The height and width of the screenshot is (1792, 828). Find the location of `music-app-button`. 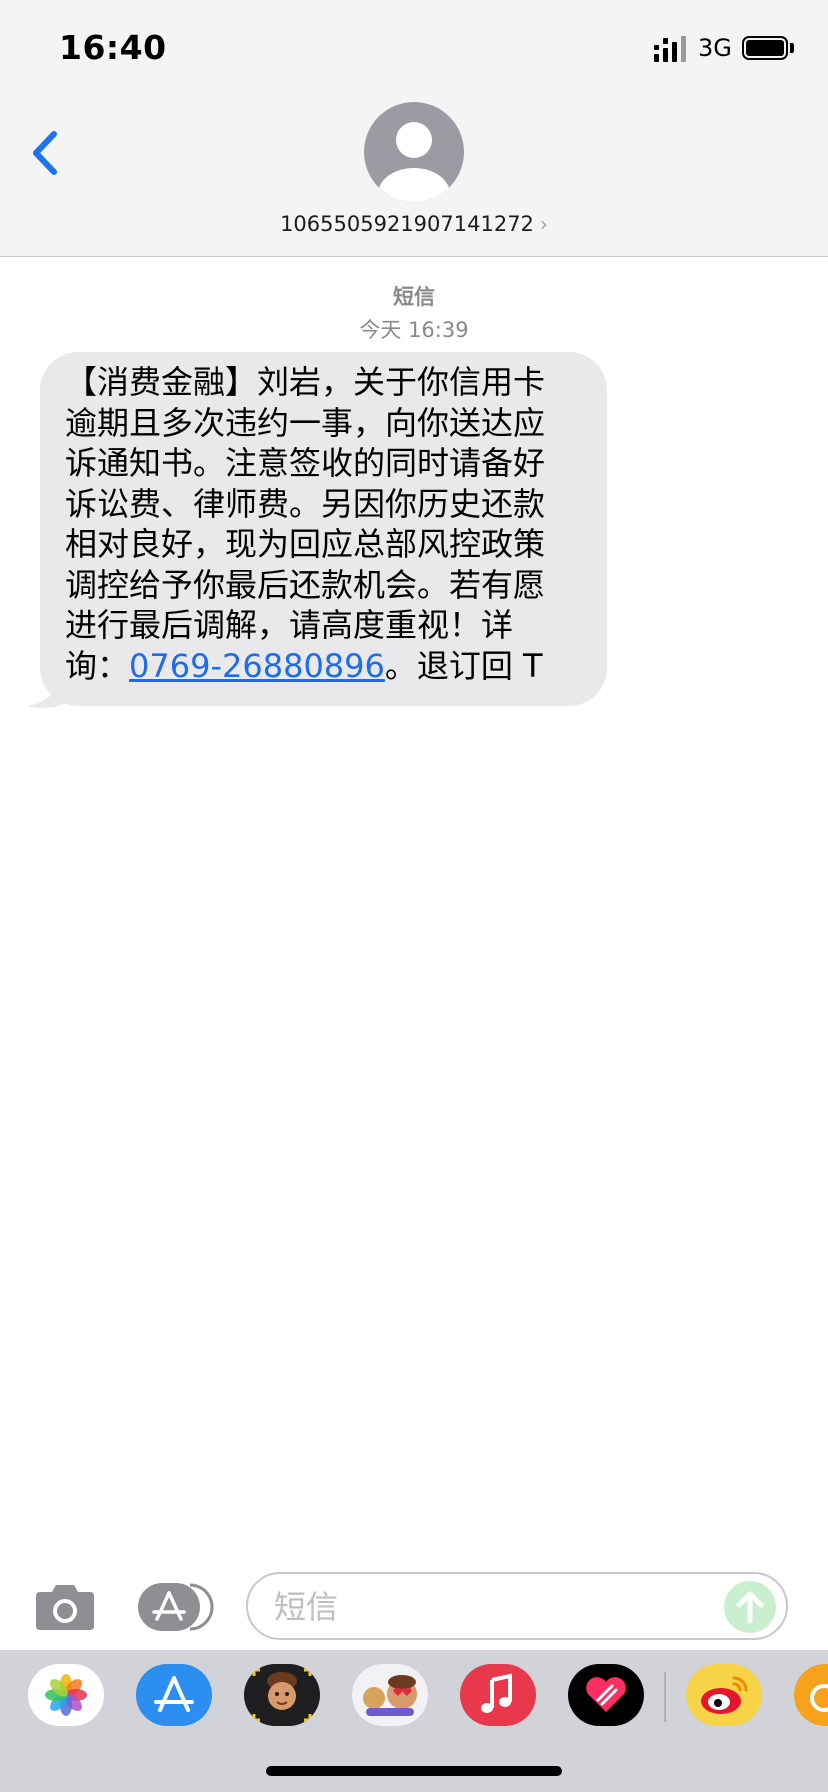

music-app-button is located at coordinates (498, 1695).